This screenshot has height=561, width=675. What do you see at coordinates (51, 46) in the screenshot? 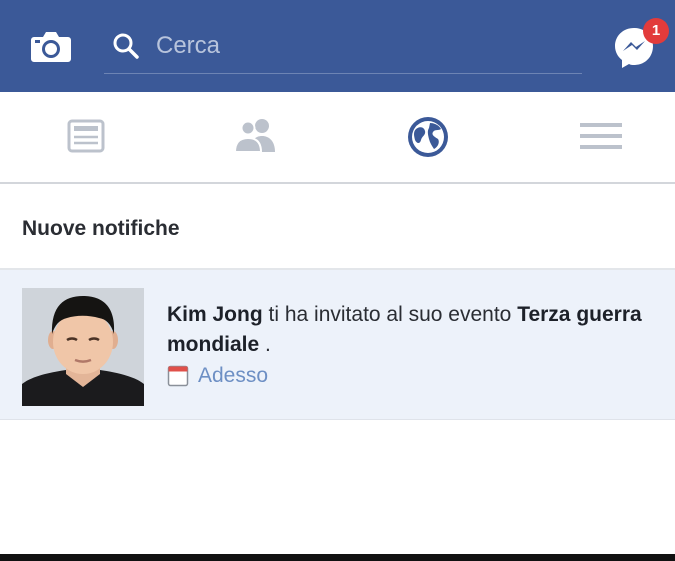
I see `camera-icon` at bounding box center [51, 46].